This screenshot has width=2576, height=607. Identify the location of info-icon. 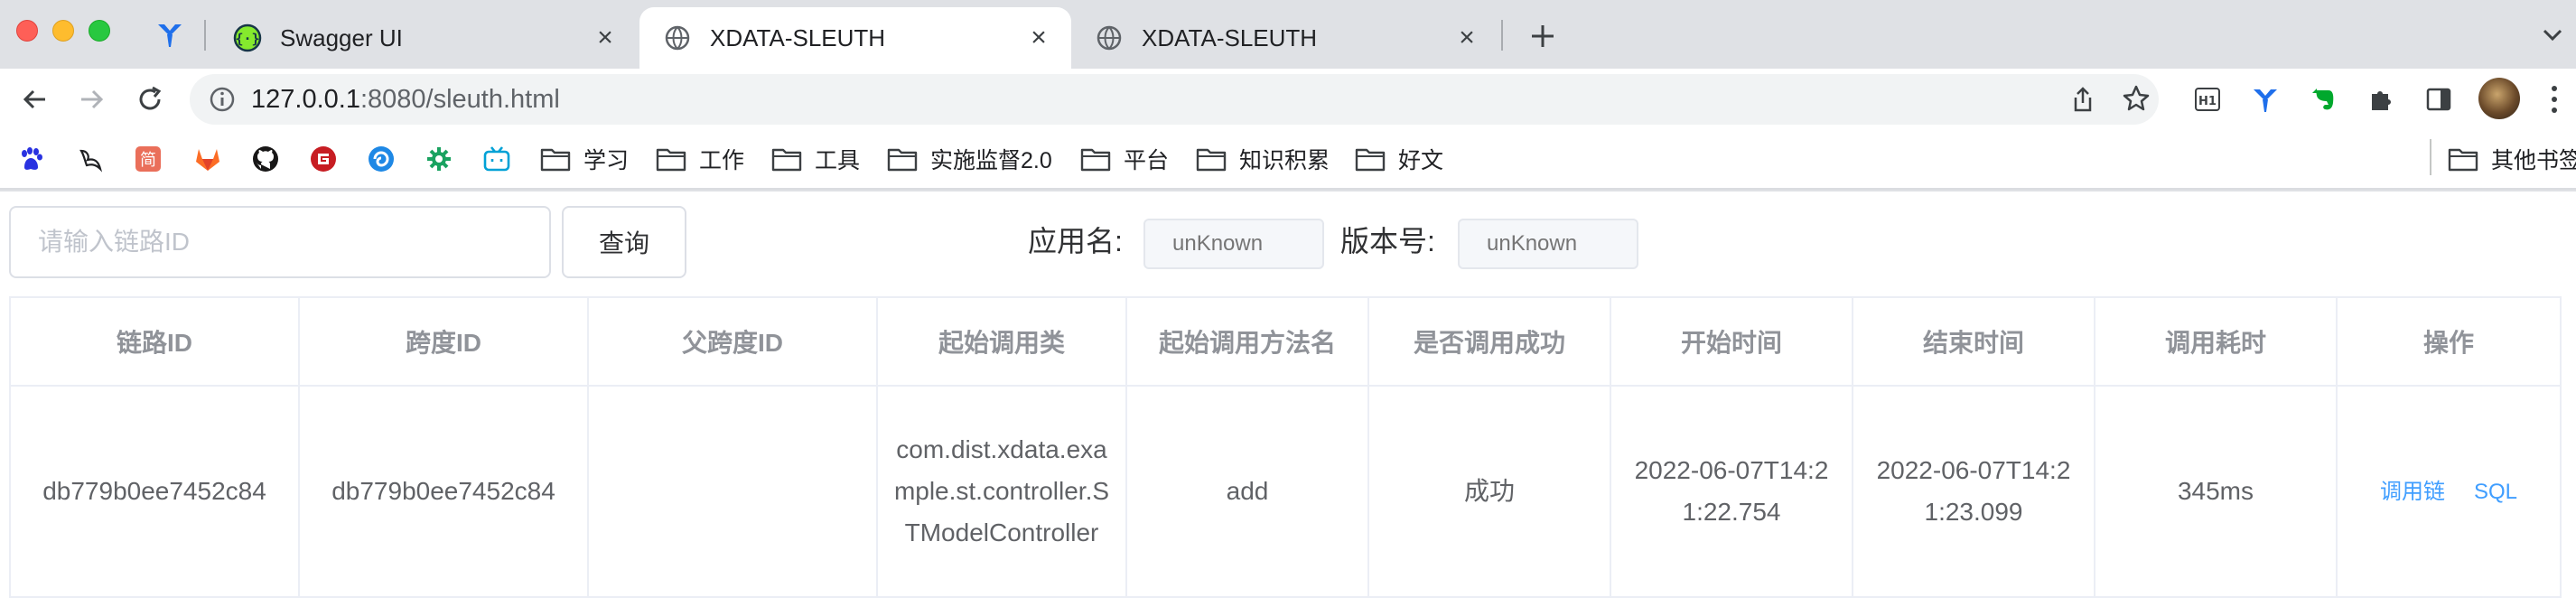
(222, 99).